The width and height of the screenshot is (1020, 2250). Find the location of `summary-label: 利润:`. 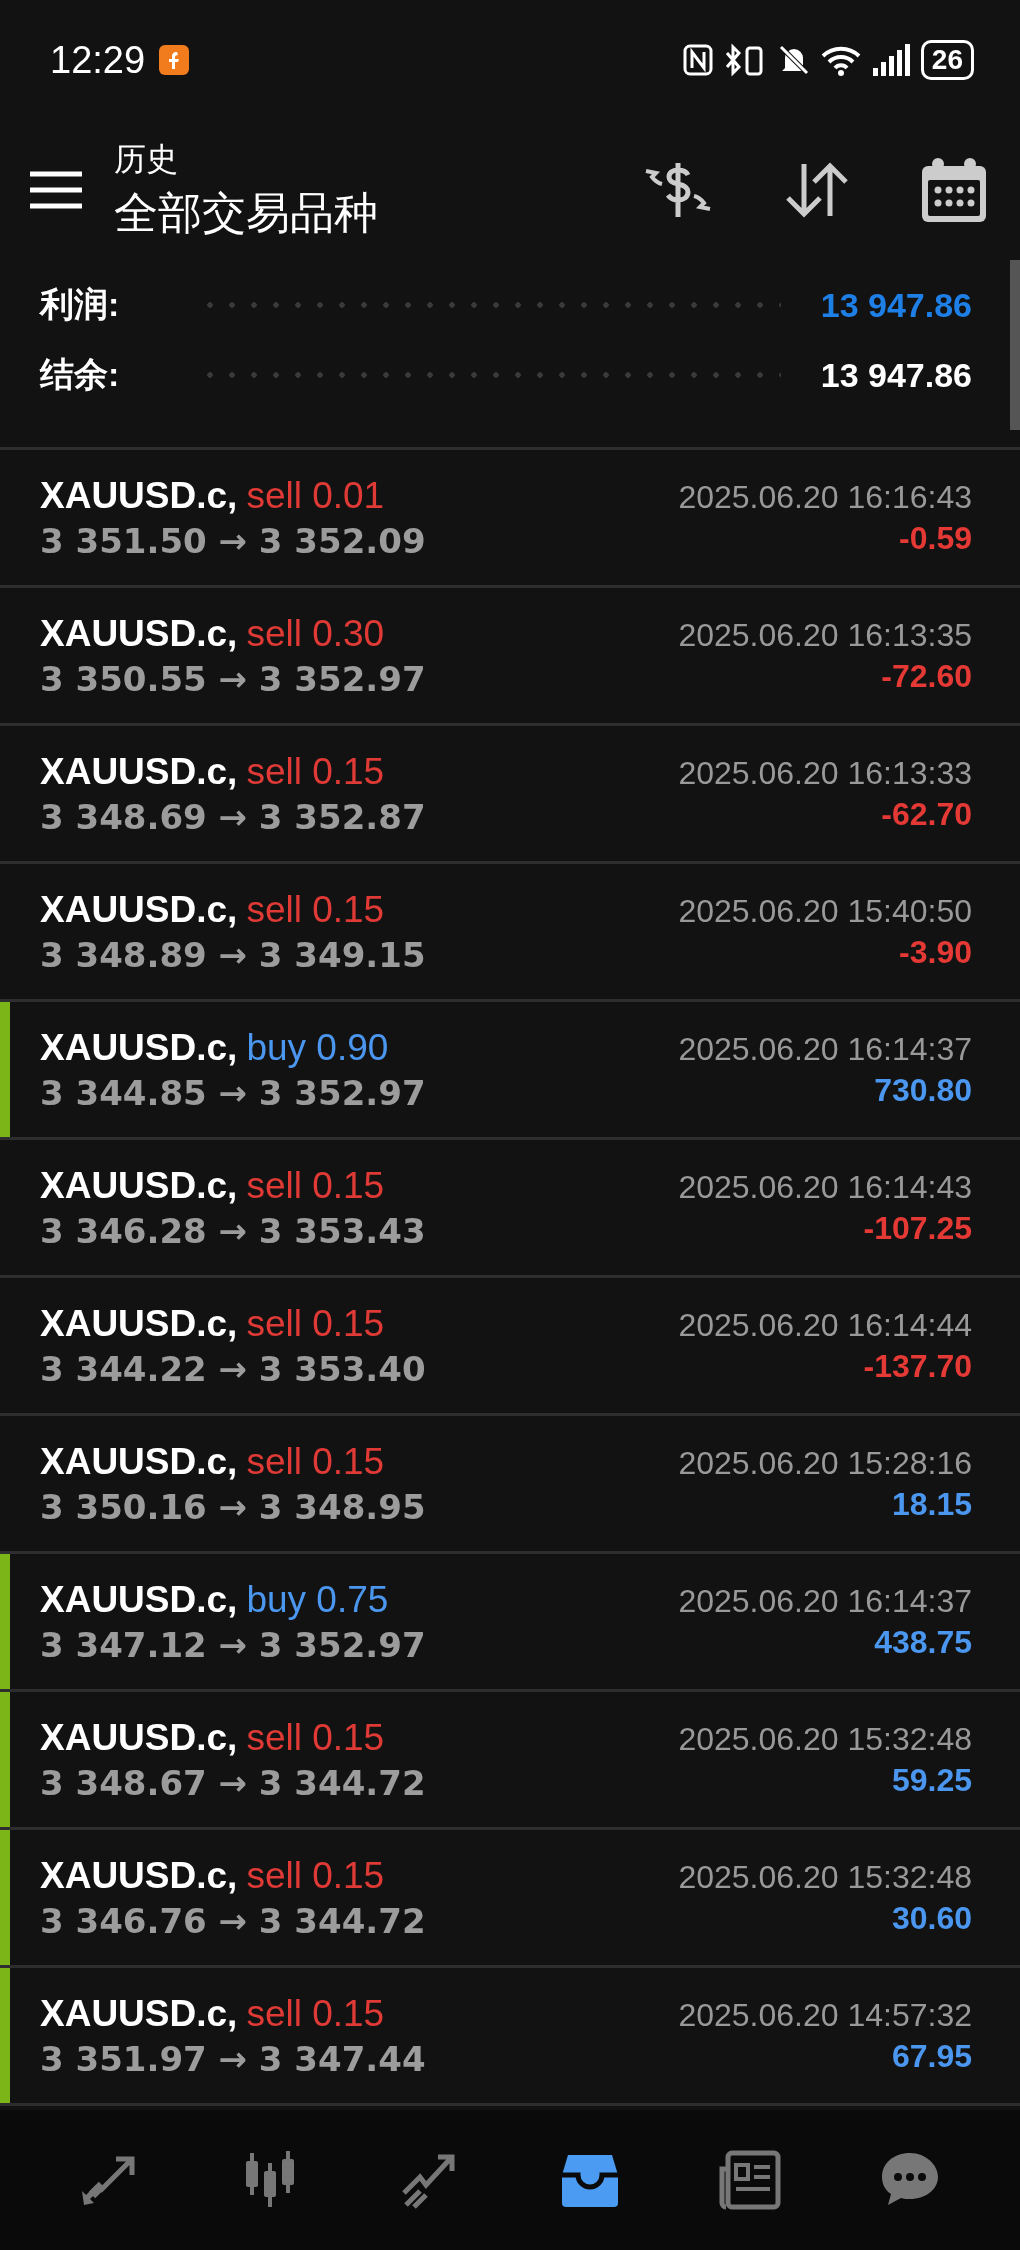

summary-label: 利润: is located at coordinates (80, 304).